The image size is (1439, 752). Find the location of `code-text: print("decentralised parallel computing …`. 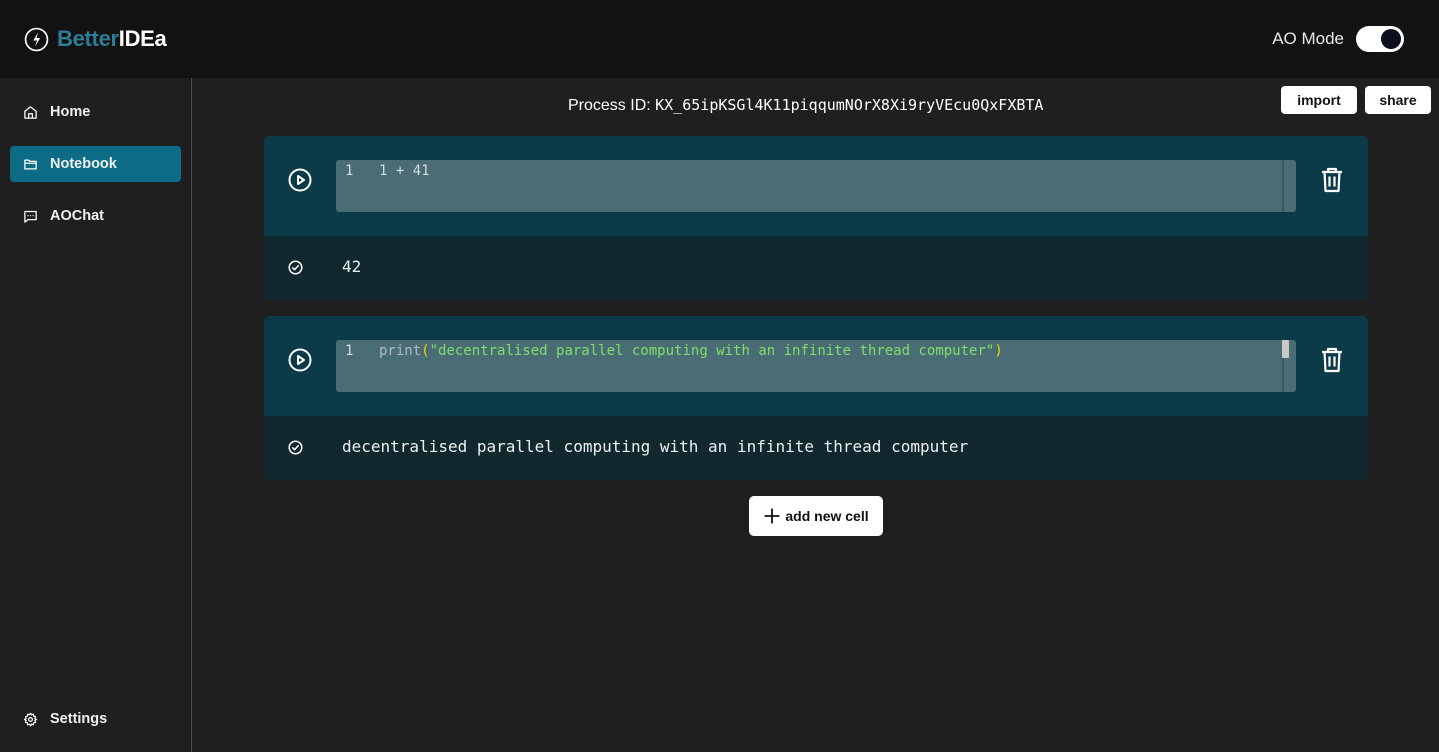

code-text: print("decentralised parallel computing … is located at coordinates (691, 351).